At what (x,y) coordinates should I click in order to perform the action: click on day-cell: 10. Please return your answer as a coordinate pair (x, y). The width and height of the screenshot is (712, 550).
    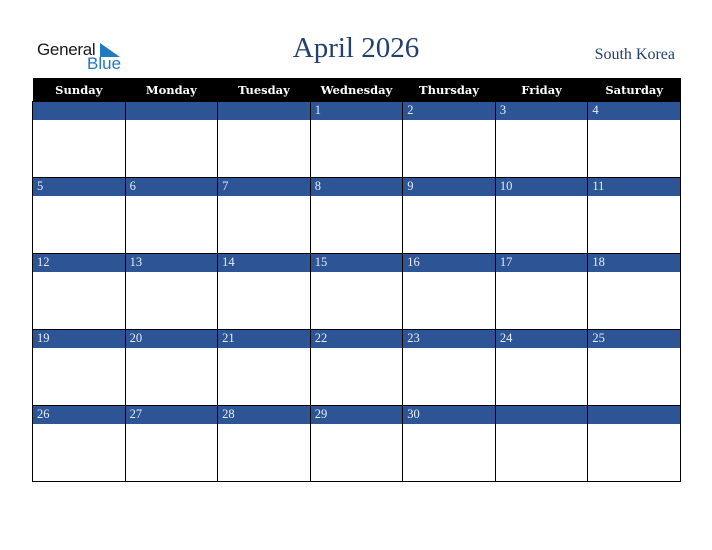
    Looking at the image, I should click on (541, 215).